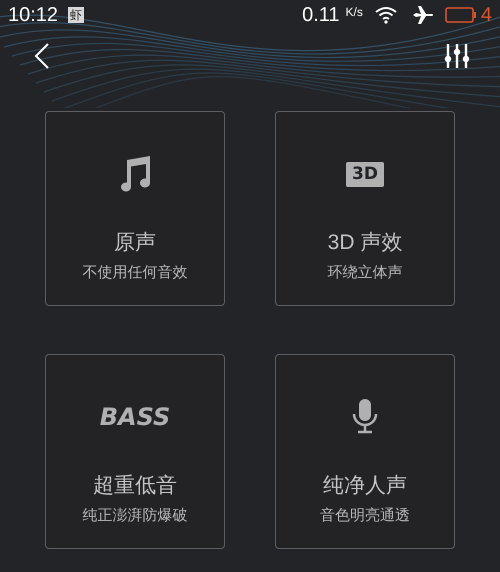 The width and height of the screenshot is (500, 572). Describe the element at coordinates (135, 272) in the screenshot. I see `effect-description: 不使用任何音效` at that location.